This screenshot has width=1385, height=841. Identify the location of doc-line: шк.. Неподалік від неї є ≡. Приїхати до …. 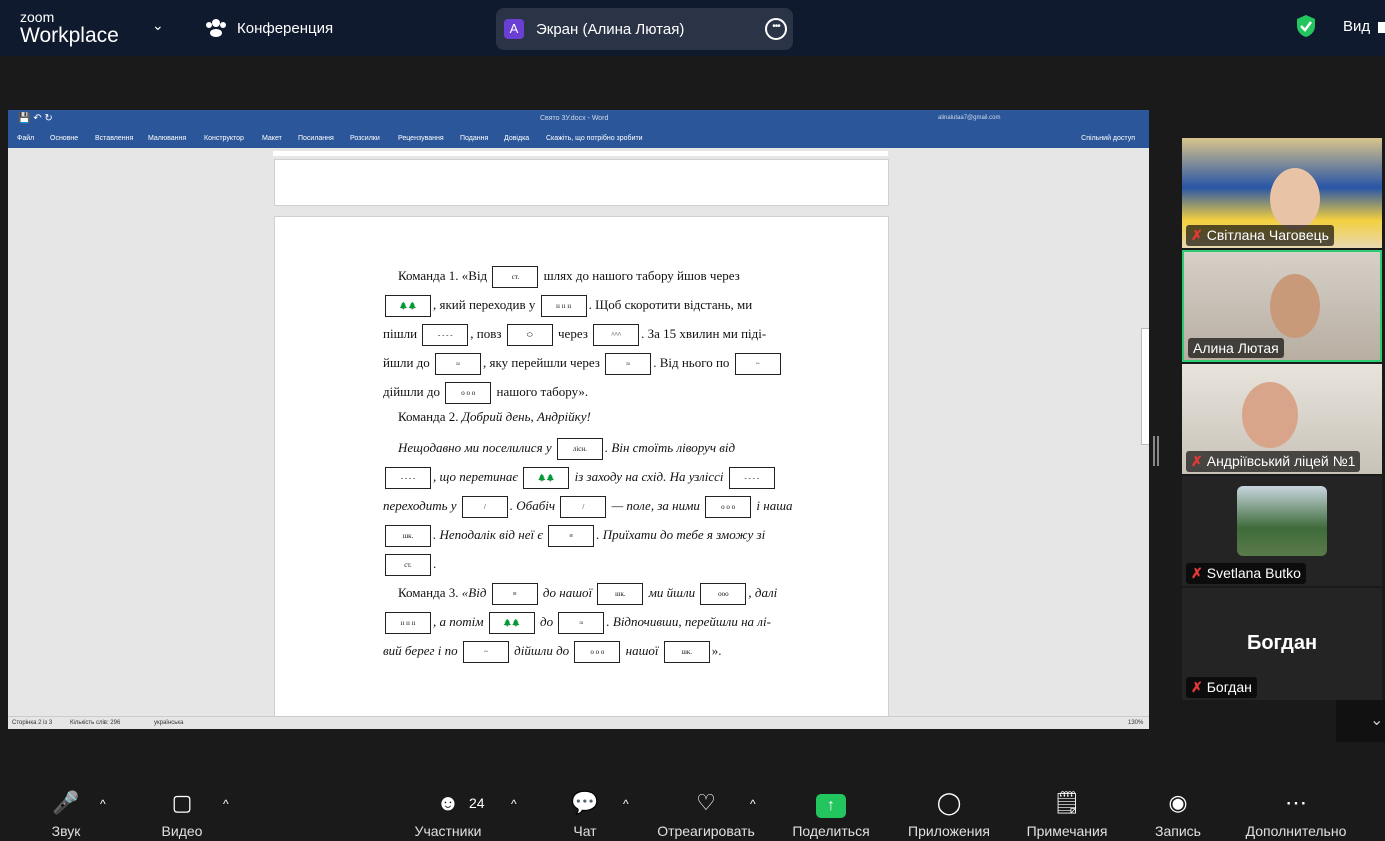
(574, 536).